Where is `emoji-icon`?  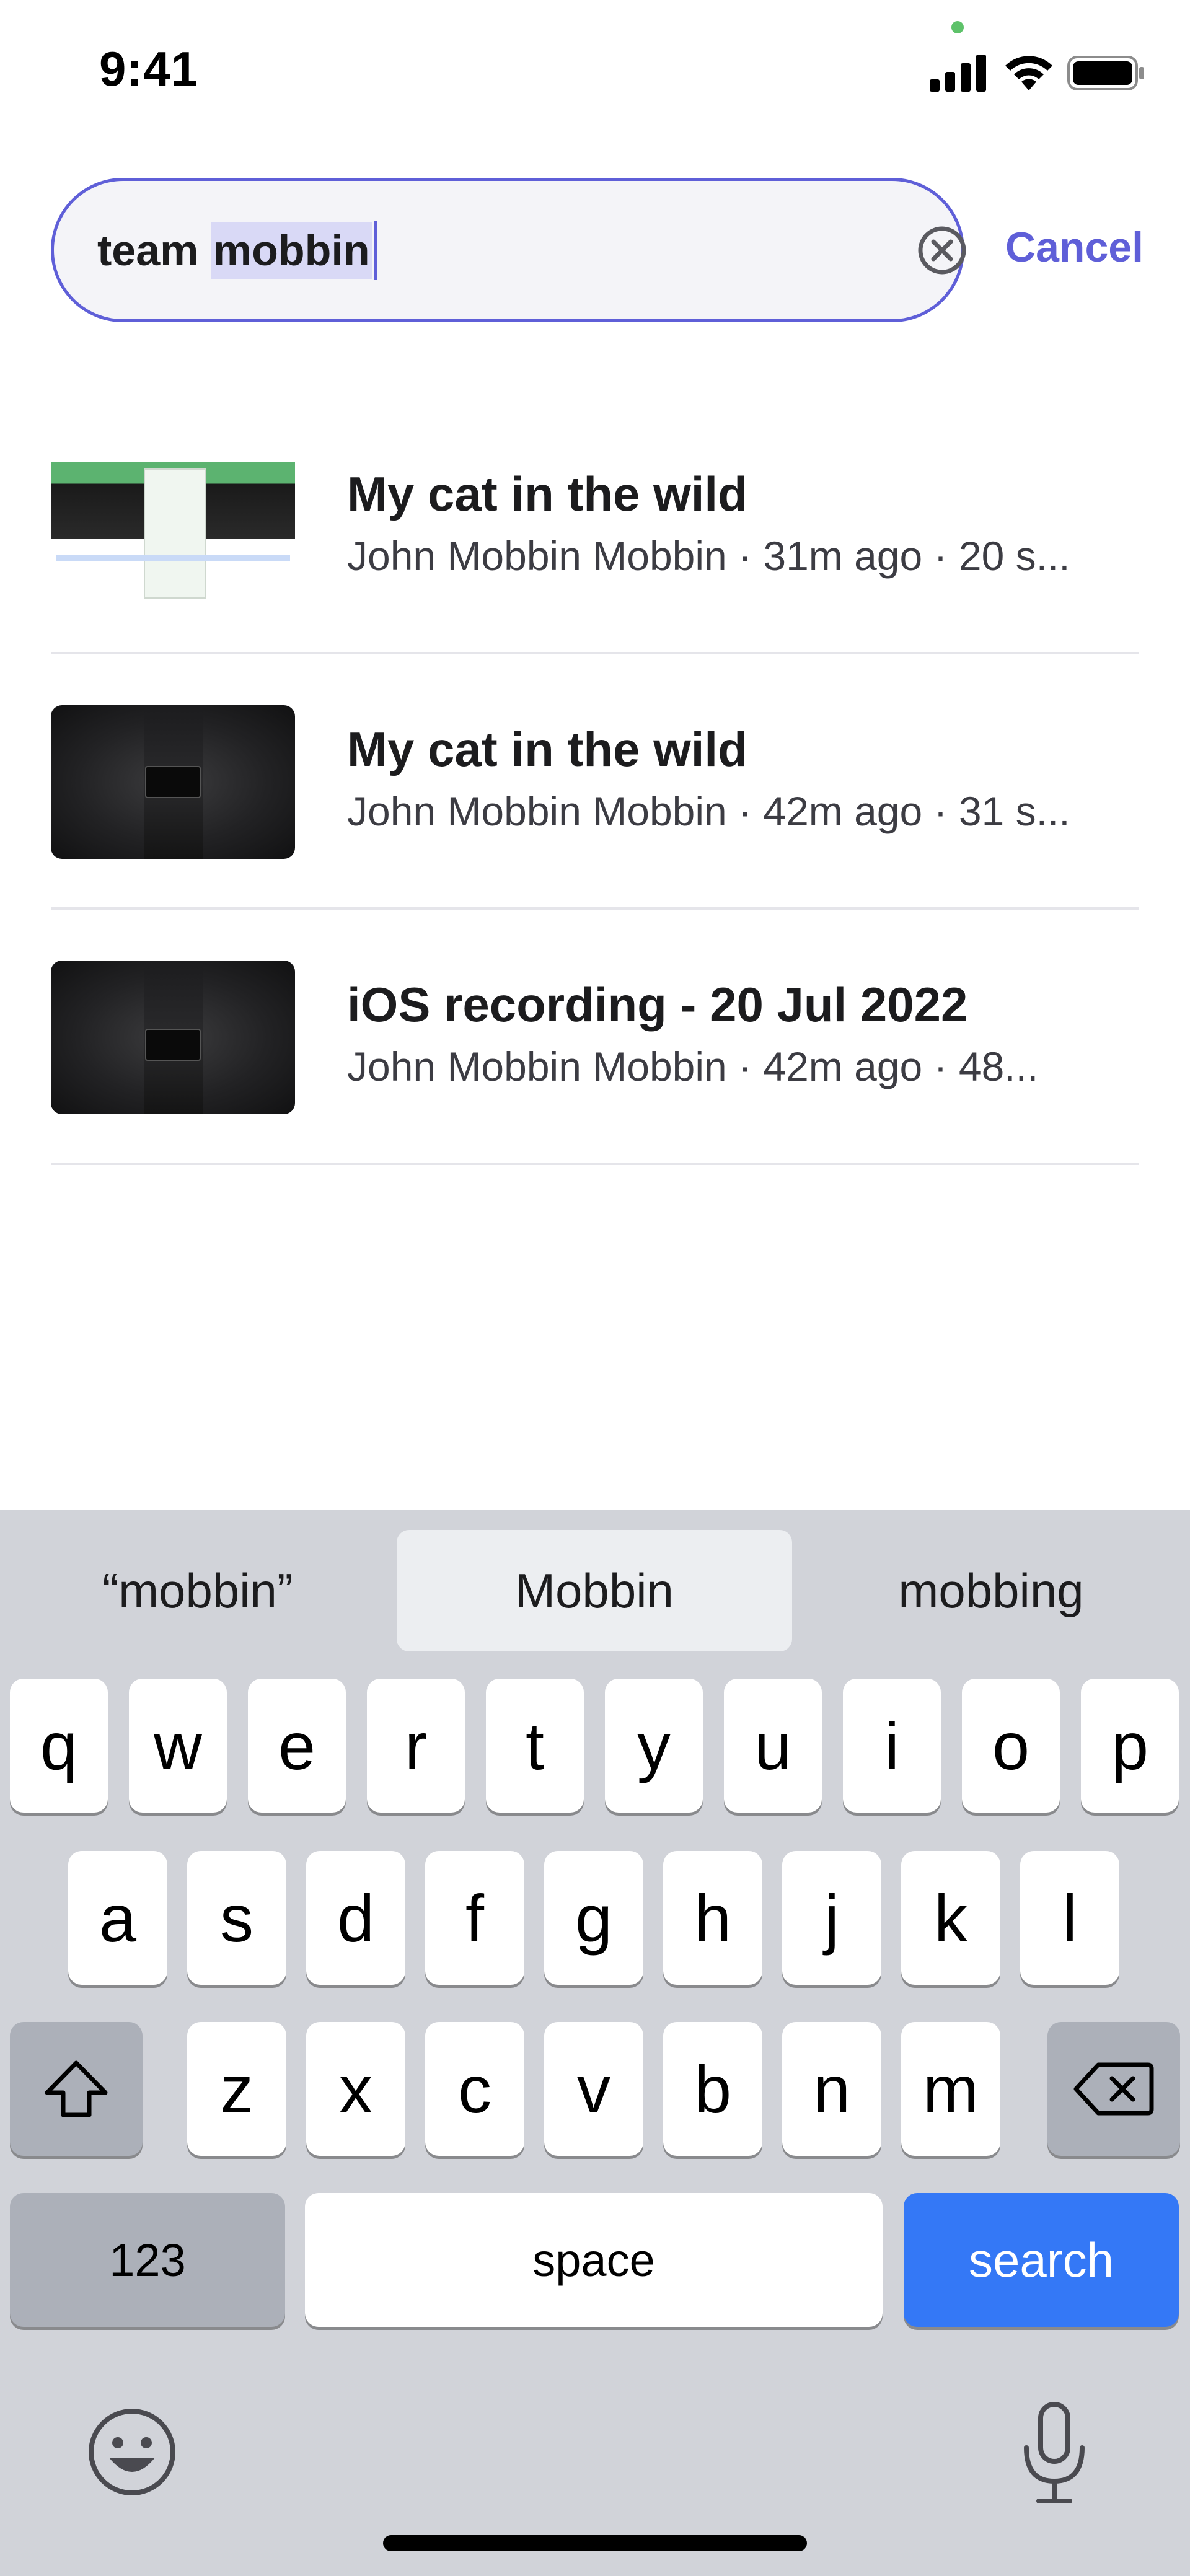
emoji-icon is located at coordinates (132, 2452).